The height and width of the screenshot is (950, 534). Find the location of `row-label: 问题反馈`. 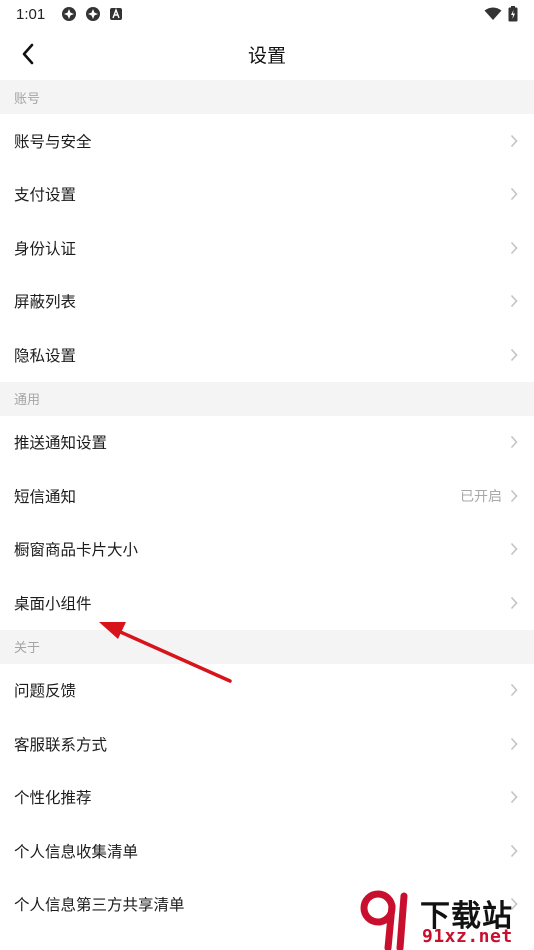

row-label: 问题反馈 is located at coordinates (45, 691).